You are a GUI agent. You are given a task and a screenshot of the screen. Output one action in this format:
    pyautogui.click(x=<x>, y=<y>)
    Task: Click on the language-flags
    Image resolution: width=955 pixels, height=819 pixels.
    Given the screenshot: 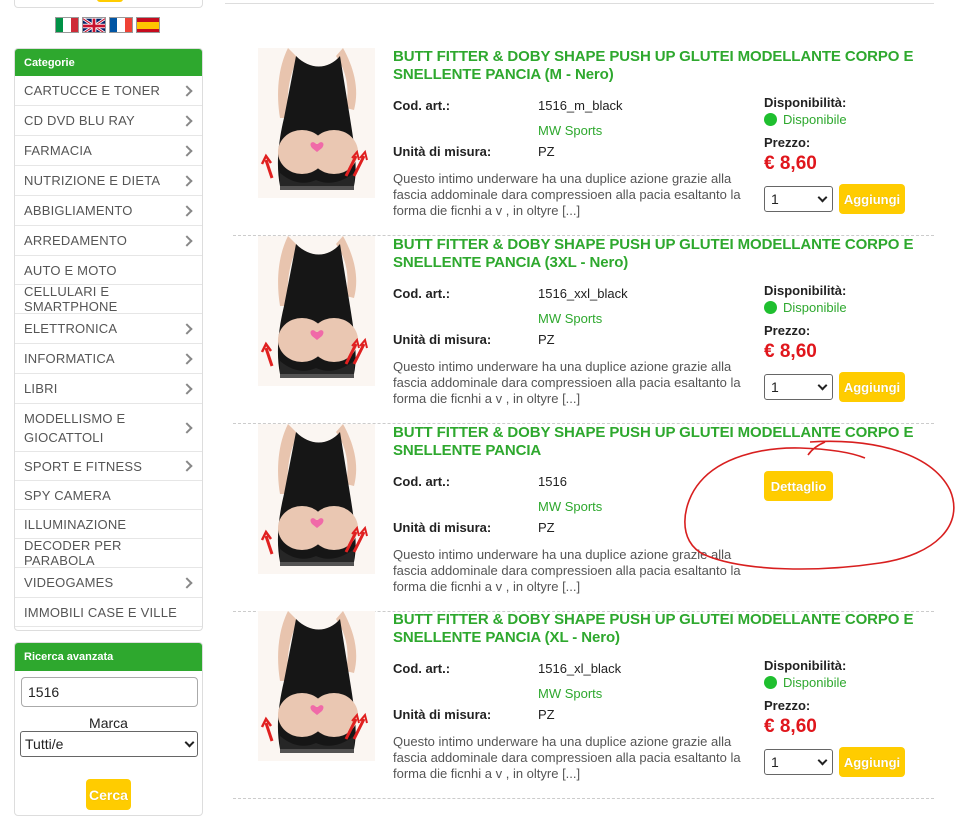 What is the action you would take?
    pyautogui.click(x=107, y=25)
    